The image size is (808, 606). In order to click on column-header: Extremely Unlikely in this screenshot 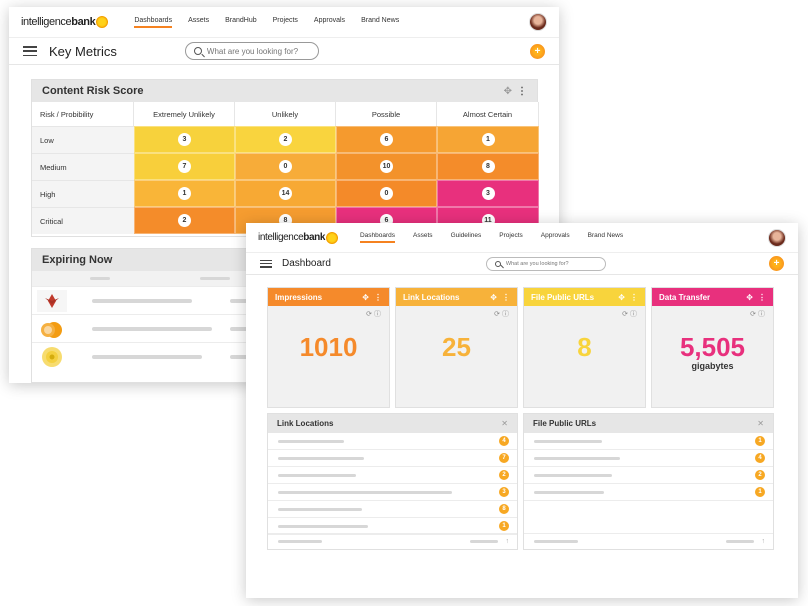, I will do `click(184, 114)`.